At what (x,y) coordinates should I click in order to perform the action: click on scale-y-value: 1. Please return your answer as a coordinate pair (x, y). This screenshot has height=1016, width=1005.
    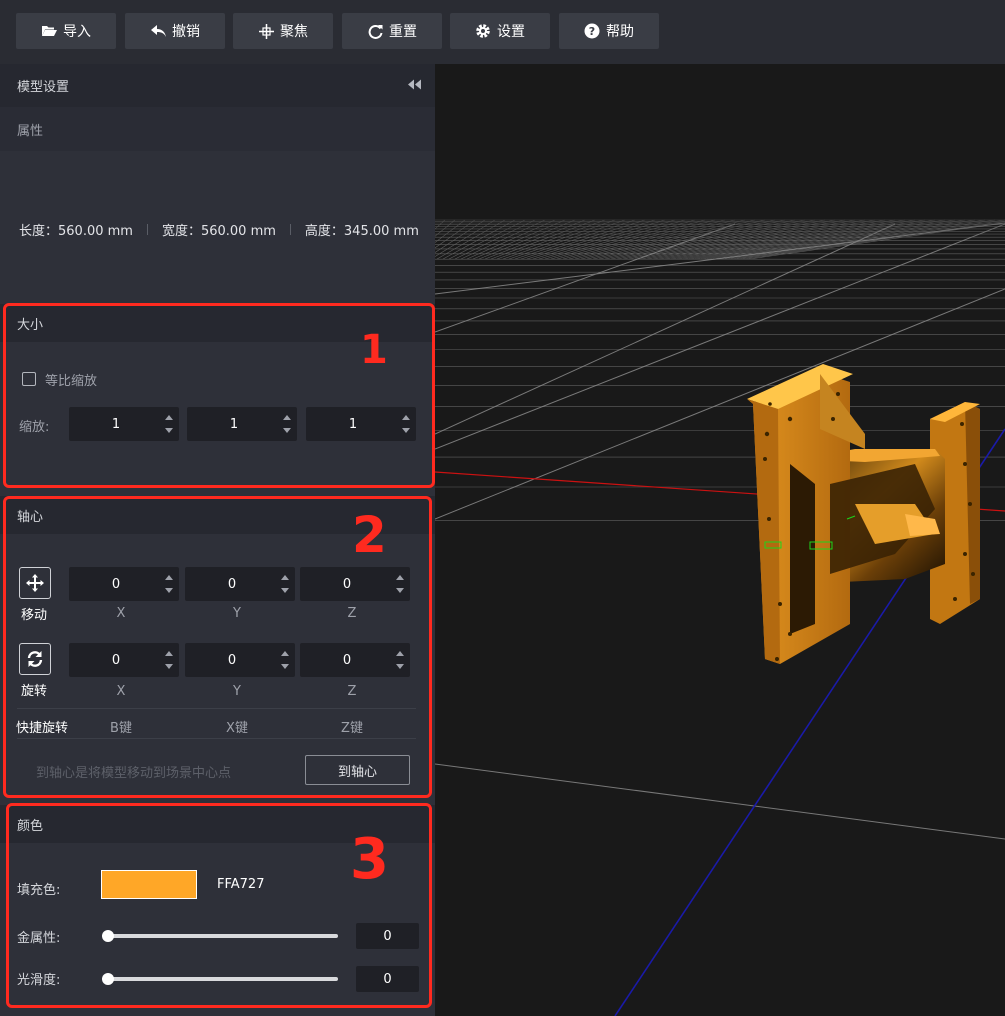
    Looking at the image, I should click on (234, 424).